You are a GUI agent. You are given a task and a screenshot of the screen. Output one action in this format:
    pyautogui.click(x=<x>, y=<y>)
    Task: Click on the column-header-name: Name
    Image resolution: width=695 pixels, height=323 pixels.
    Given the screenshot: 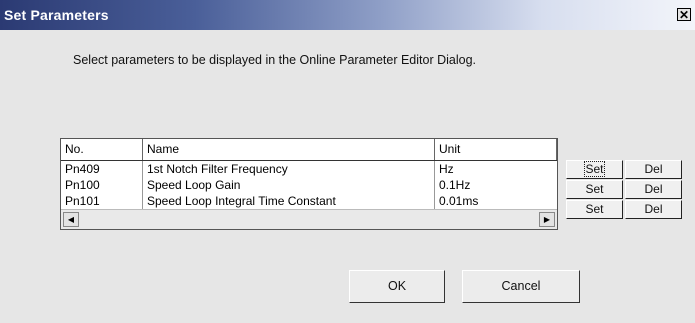 What is the action you would take?
    pyautogui.click(x=289, y=149)
    